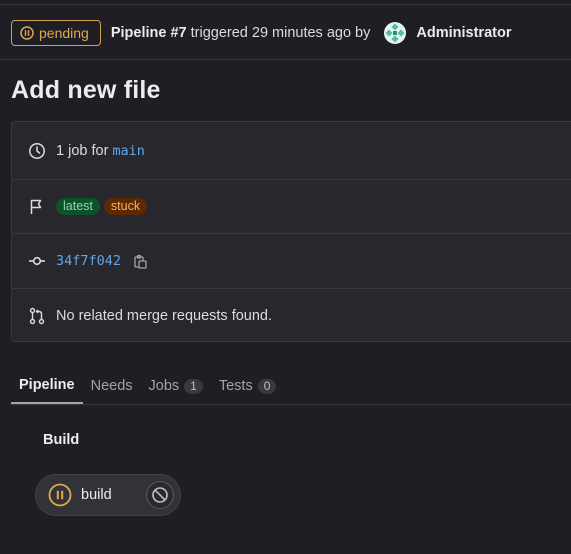 This screenshot has width=571, height=554. I want to click on jobs-summary: 1 job for main, so click(100, 151).